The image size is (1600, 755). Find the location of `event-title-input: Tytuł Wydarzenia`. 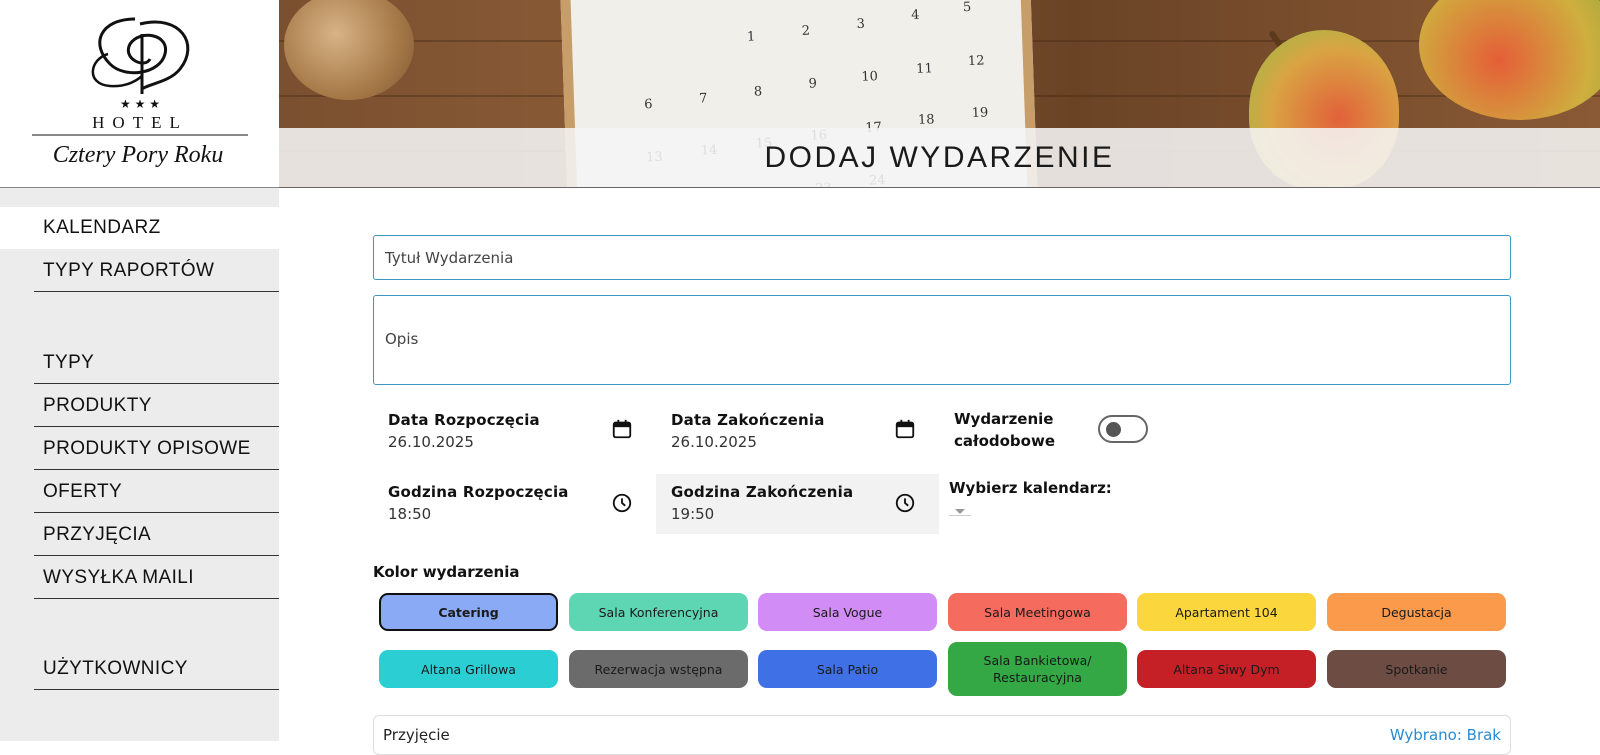

event-title-input: Tytuł Wydarzenia is located at coordinates (942, 257).